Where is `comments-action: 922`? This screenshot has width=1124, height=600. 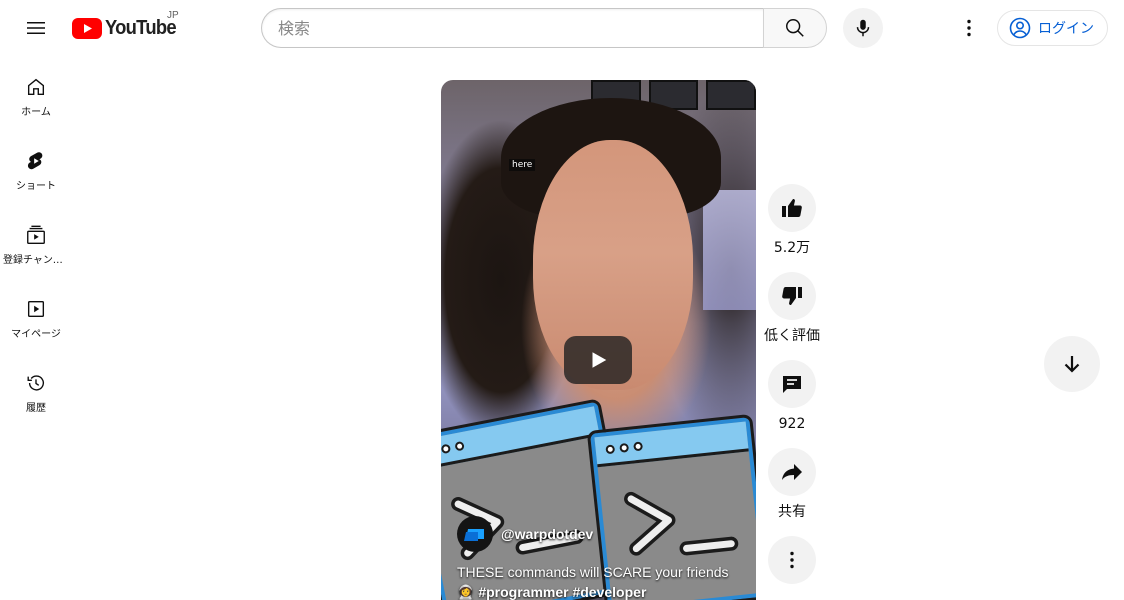
comments-action: 922 is located at coordinates (792, 396).